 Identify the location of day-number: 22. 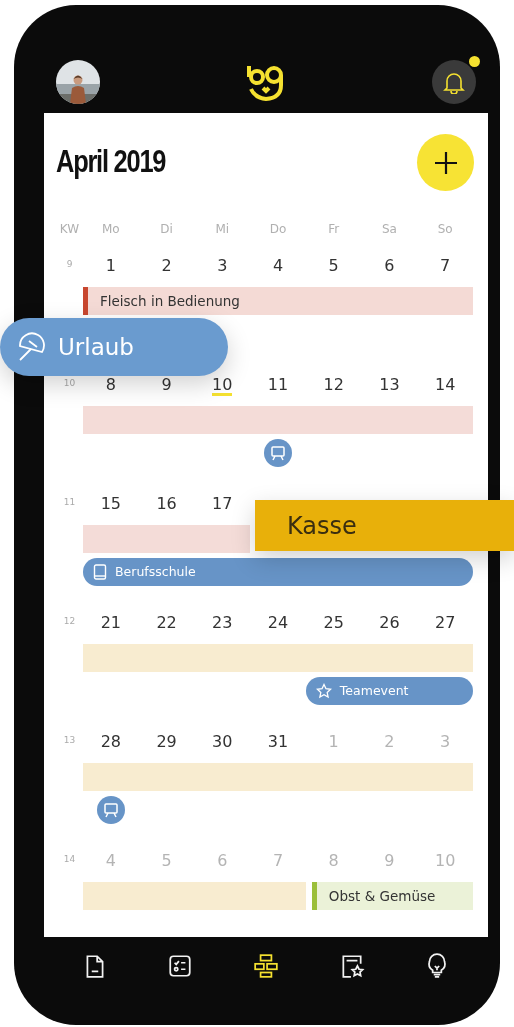
(166, 624).